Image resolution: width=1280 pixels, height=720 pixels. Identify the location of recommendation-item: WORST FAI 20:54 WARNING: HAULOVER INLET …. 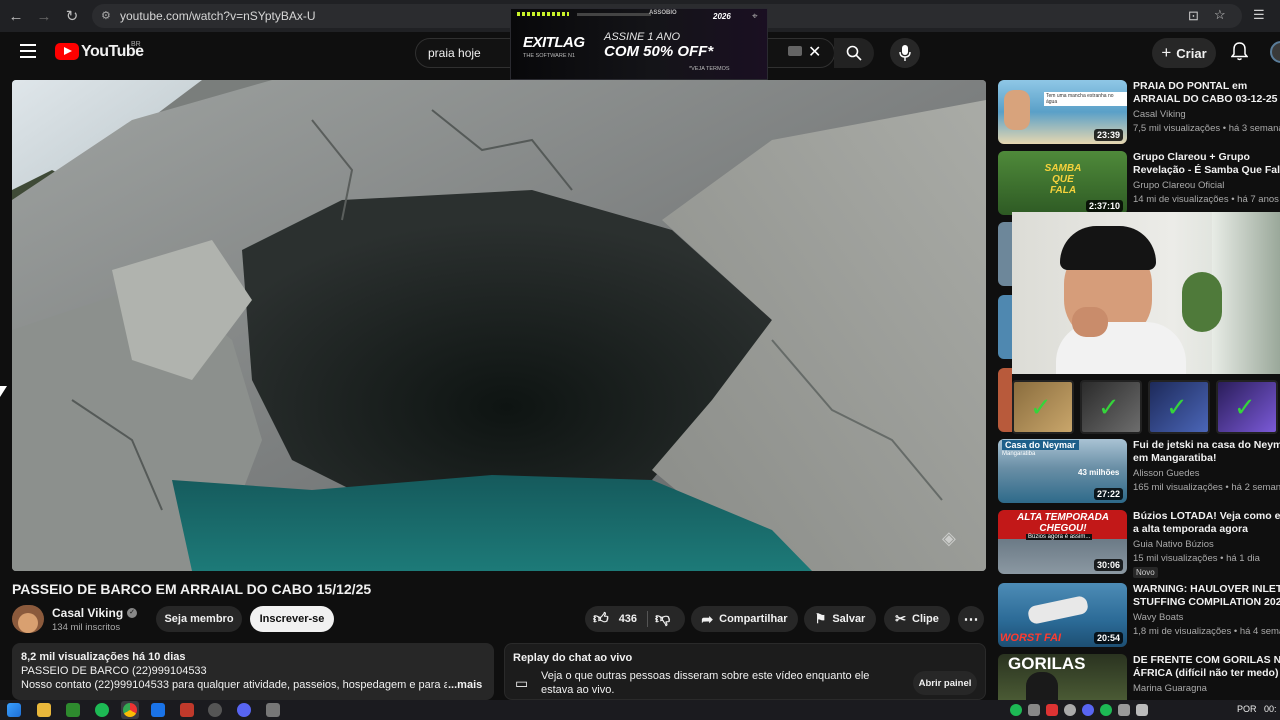
(1139, 616).